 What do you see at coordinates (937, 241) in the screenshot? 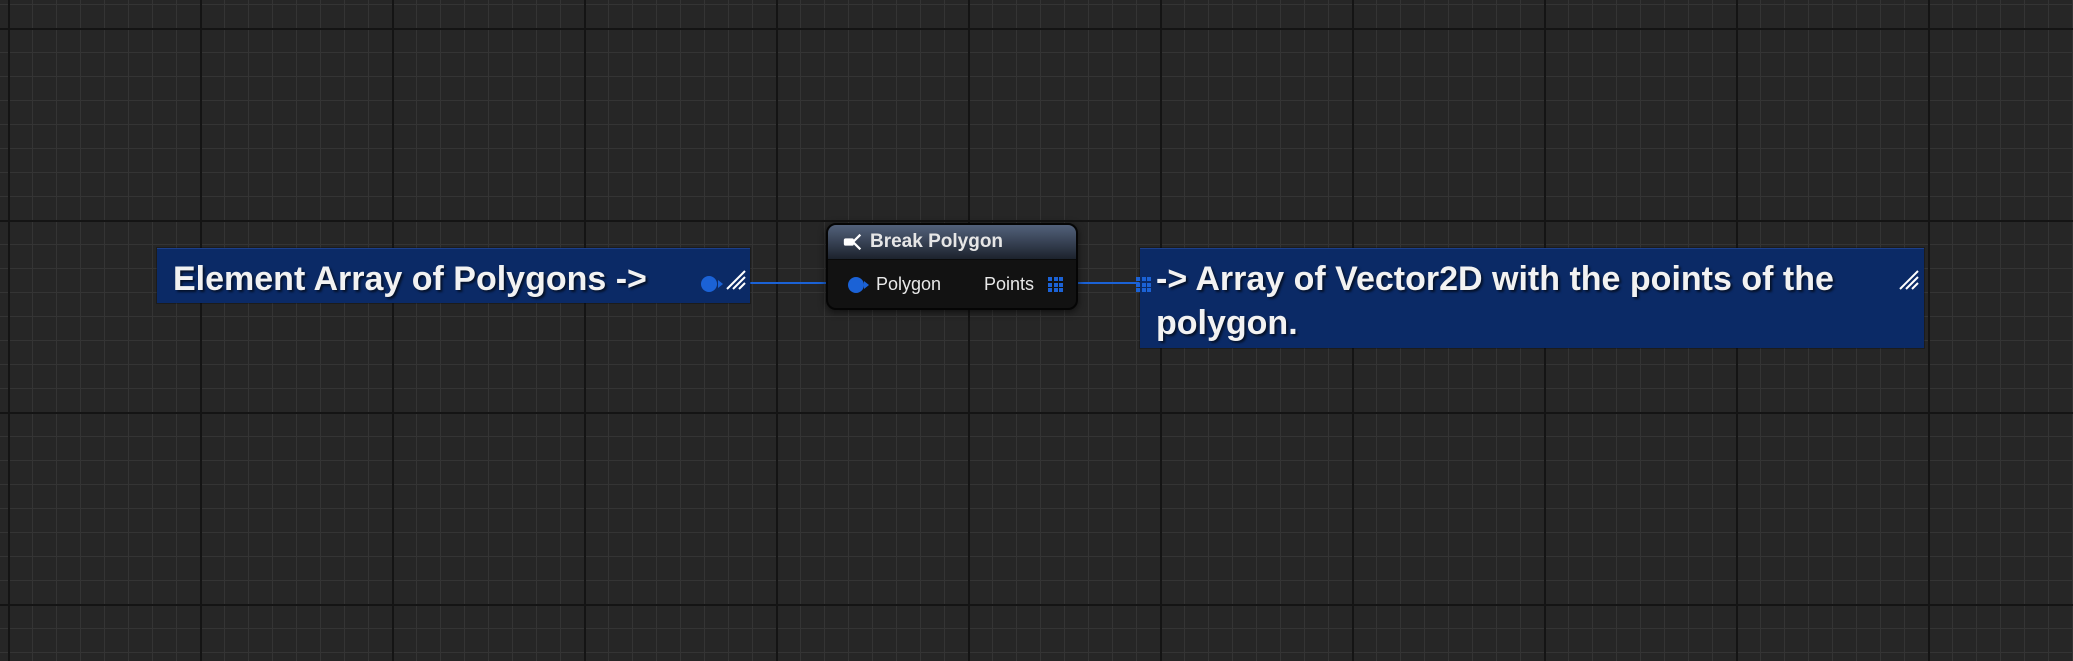
I see `node-title: Break Polygon` at bounding box center [937, 241].